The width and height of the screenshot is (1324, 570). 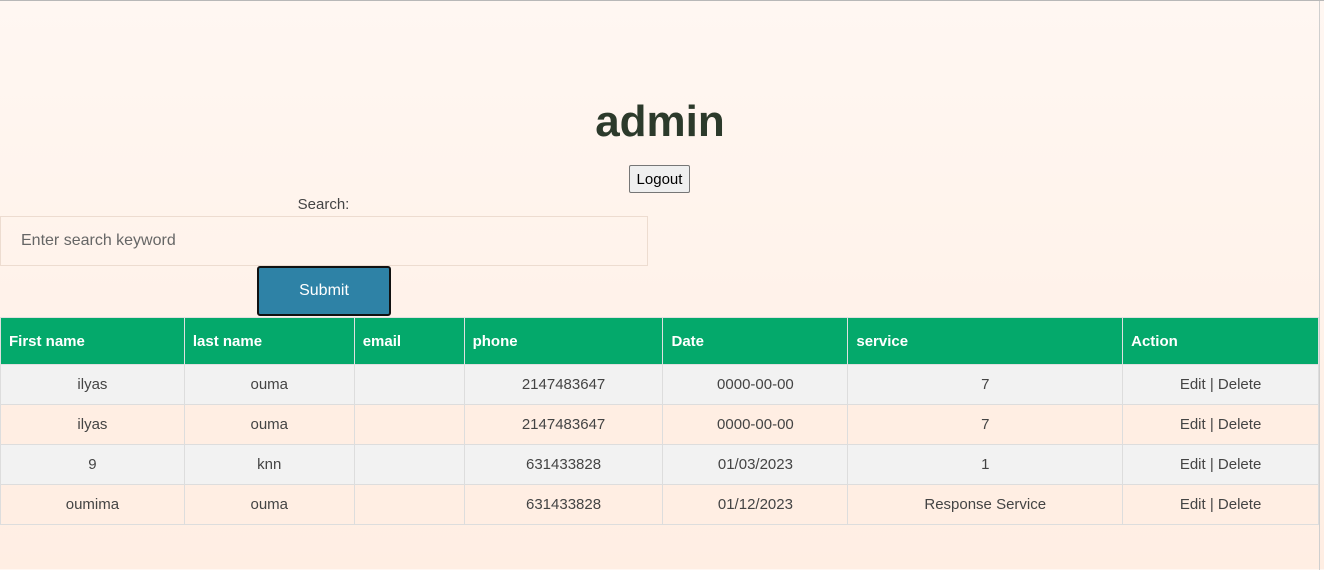 I want to click on cell-service: Response Service, so click(x=985, y=504).